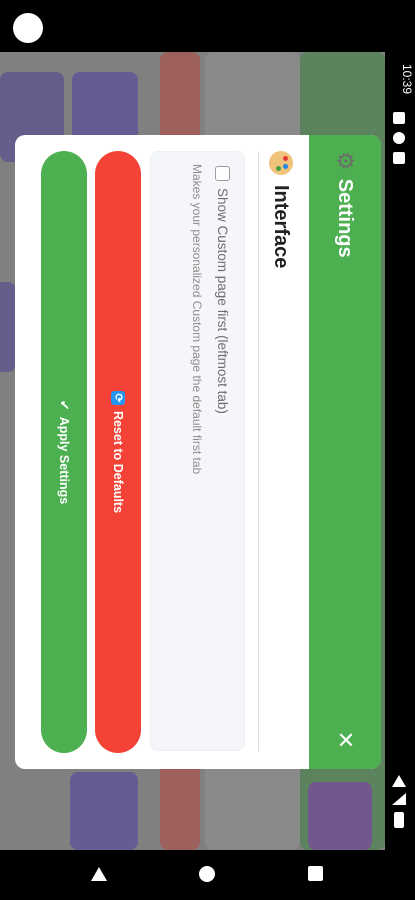 The height and width of the screenshot is (900, 415). What do you see at coordinates (118, 462) in the screenshot?
I see `reset-button-label: Reset to Defaults` at bounding box center [118, 462].